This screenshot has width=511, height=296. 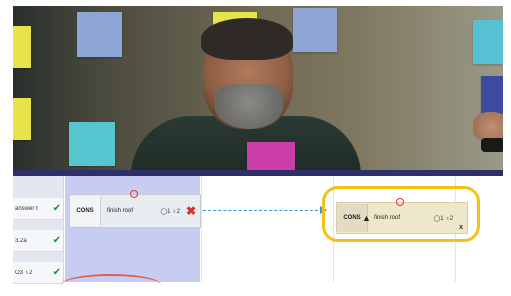 I want to click on pointer-cursor-icon: ▲, so click(x=366, y=218).